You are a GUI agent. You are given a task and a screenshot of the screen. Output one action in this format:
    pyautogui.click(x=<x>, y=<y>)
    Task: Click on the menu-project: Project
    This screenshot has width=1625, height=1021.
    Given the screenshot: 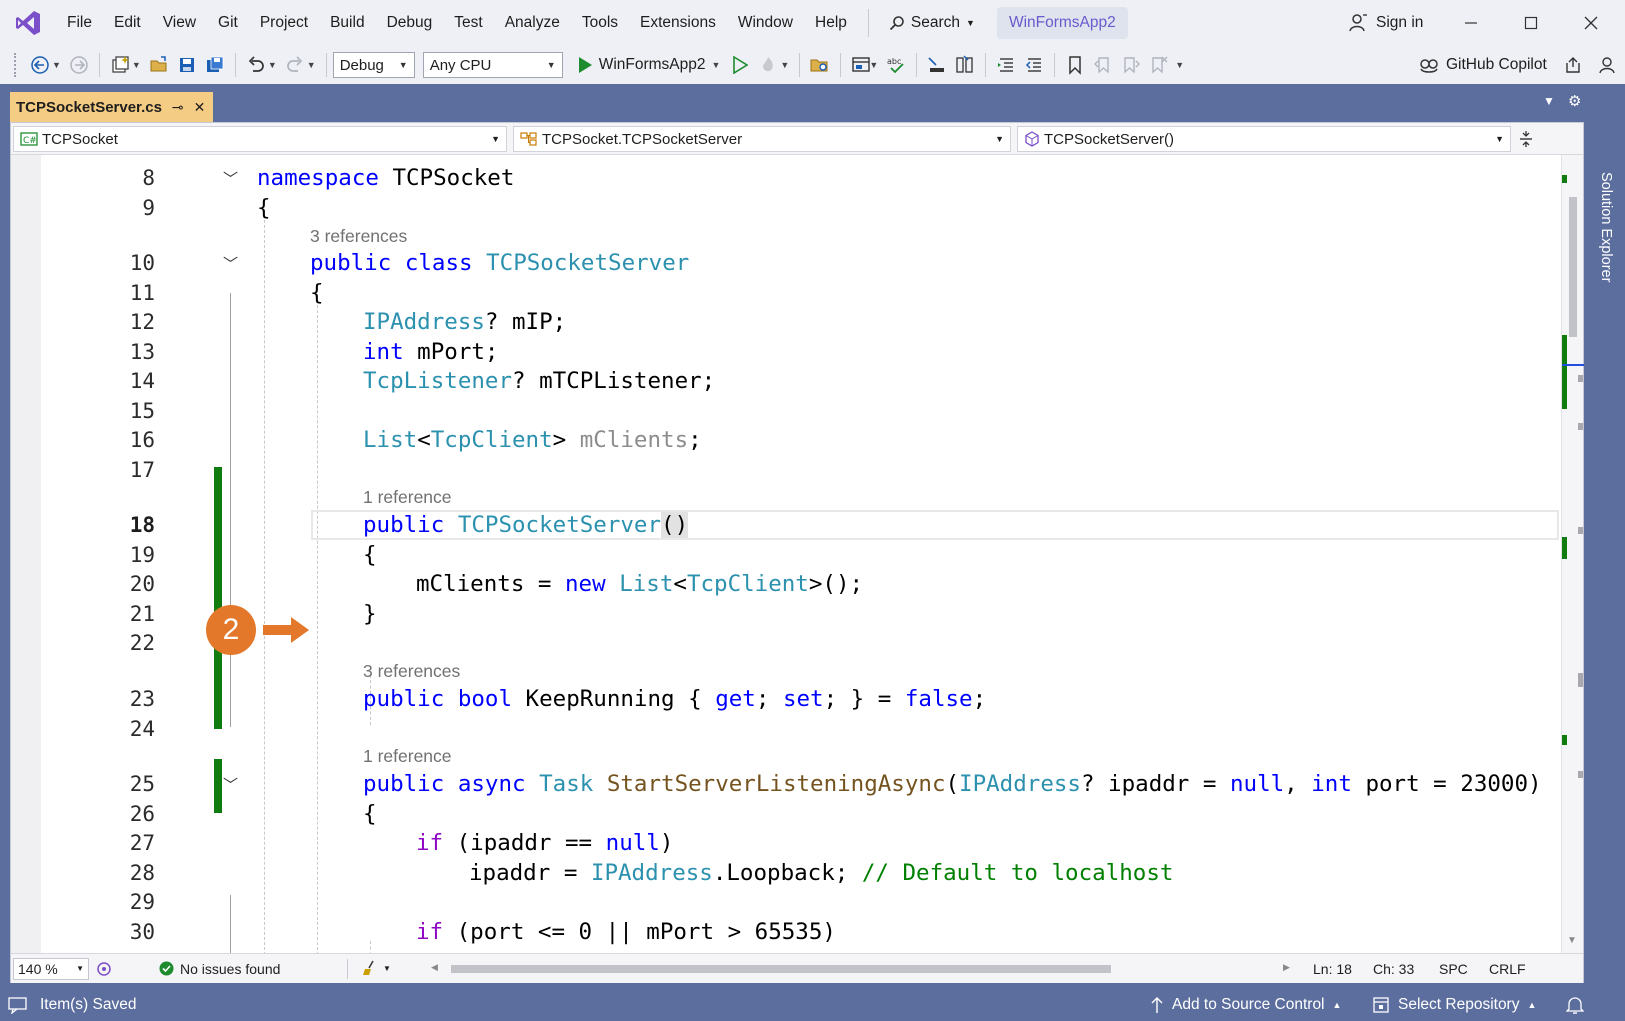 What is the action you would take?
    pyautogui.click(x=284, y=23)
    